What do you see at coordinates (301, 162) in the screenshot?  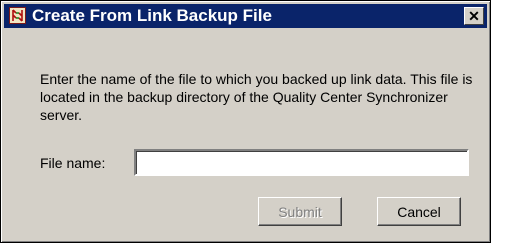 I see `file-name-input` at bounding box center [301, 162].